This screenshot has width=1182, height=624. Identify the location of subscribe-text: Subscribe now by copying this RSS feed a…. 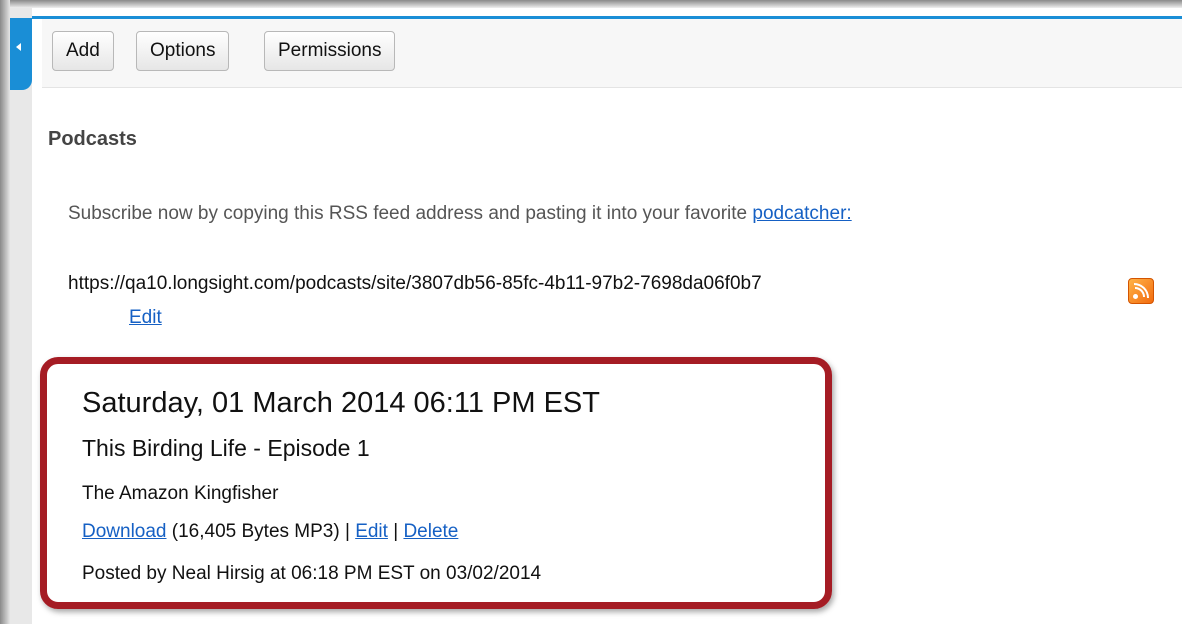
(410, 213).